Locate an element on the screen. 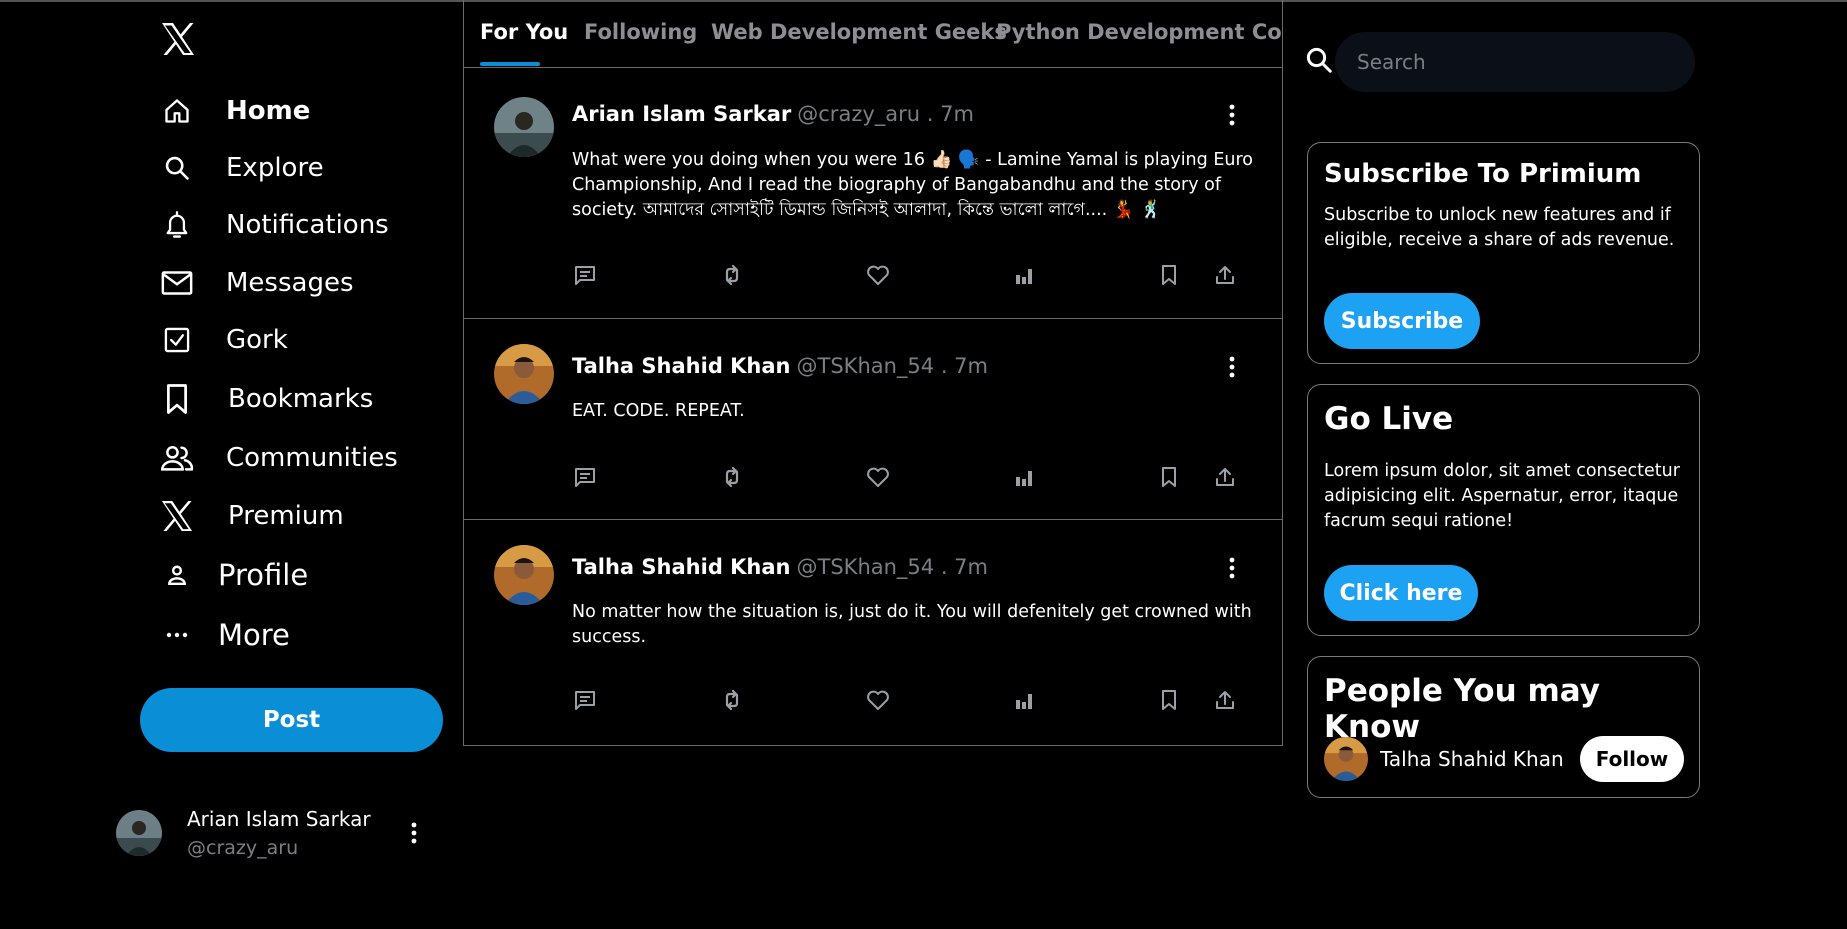 The height and width of the screenshot is (929, 1847). nav-label: Explore is located at coordinates (275, 168).